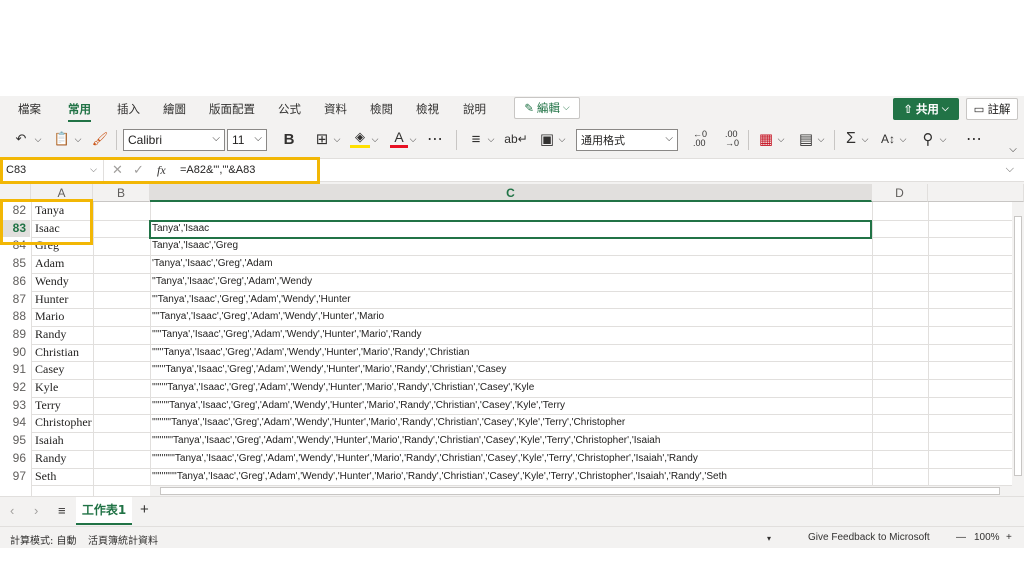 The height and width of the screenshot is (576, 1024). What do you see at coordinates (62, 282) in the screenshot?
I see `cell-a: Wendy` at bounding box center [62, 282].